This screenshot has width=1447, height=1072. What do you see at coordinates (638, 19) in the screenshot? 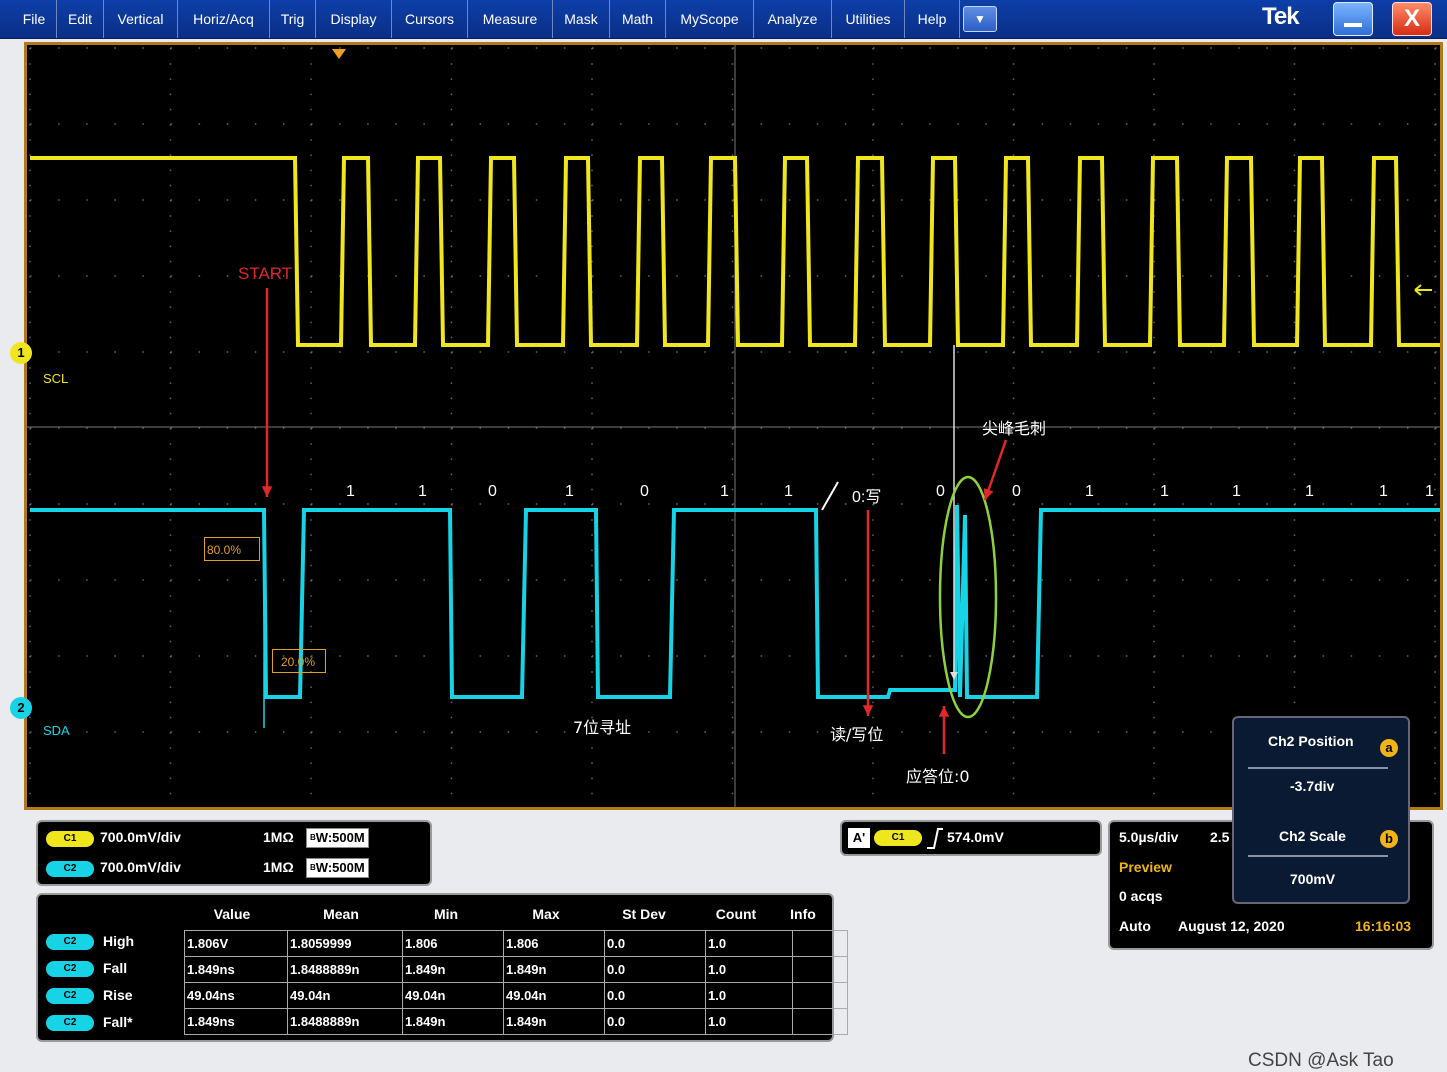
I see `menu-math: Math` at bounding box center [638, 19].